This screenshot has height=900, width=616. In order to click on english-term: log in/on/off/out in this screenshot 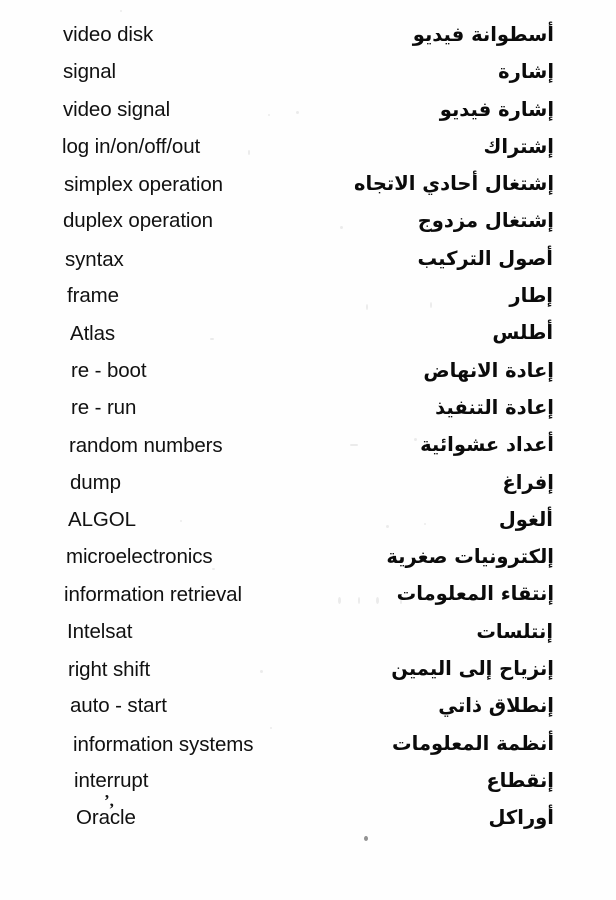, I will do `click(131, 146)`.